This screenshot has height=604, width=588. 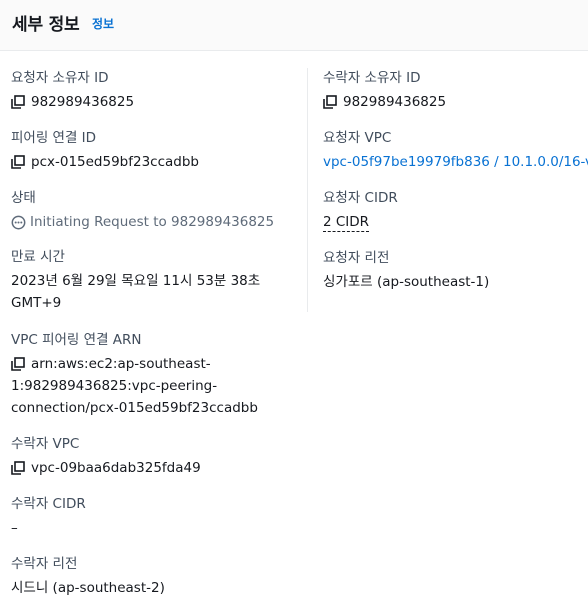 I want to click on status-indicator: Initiating Request to 982989436825, so click(x=142, y=222).